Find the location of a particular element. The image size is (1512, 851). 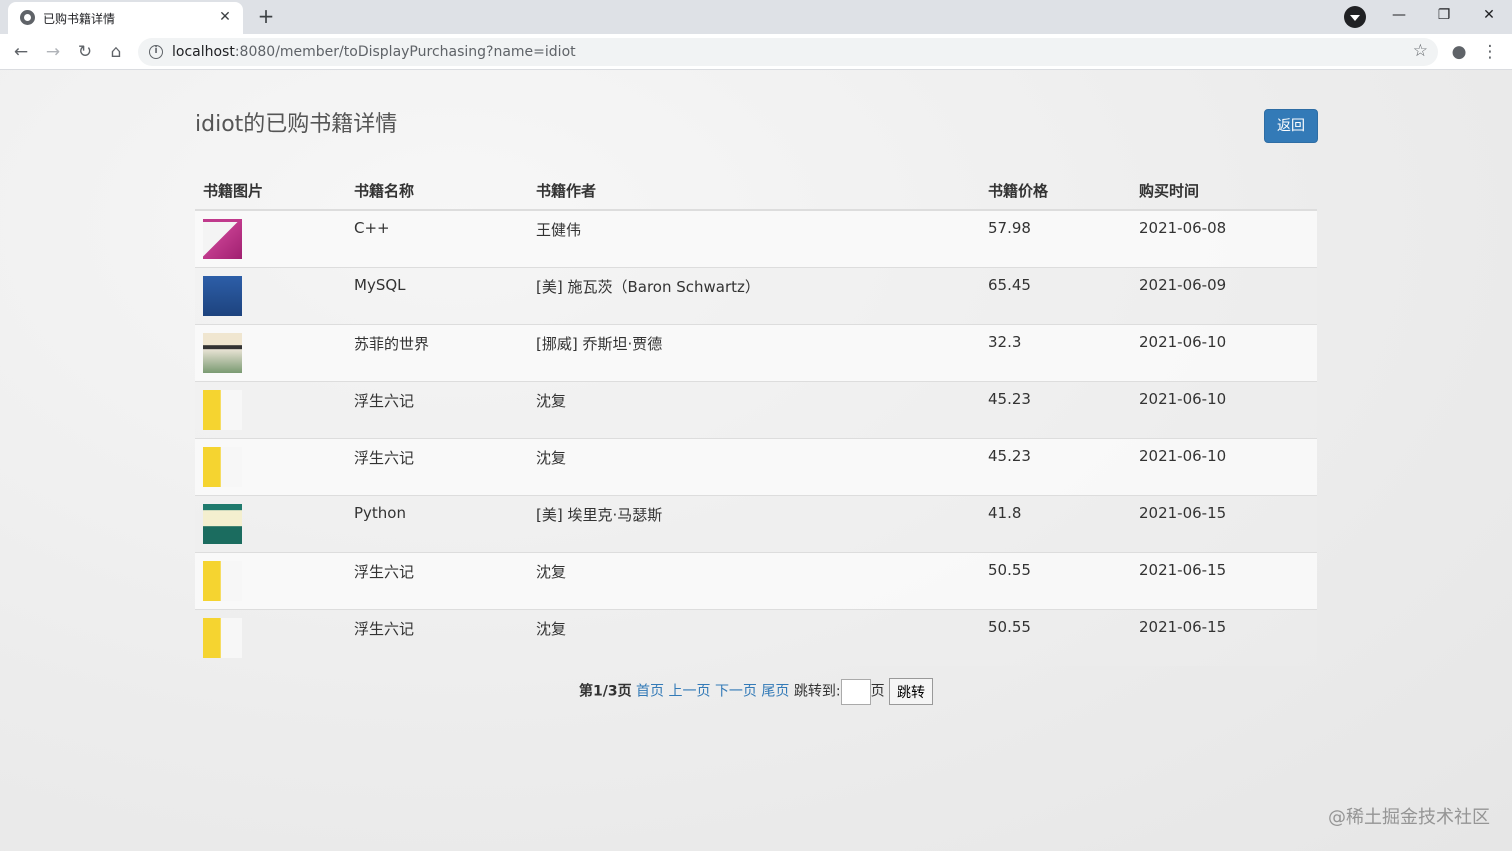

page-title: idiot的已购书籍详情 is located at coordinates (296, 124).